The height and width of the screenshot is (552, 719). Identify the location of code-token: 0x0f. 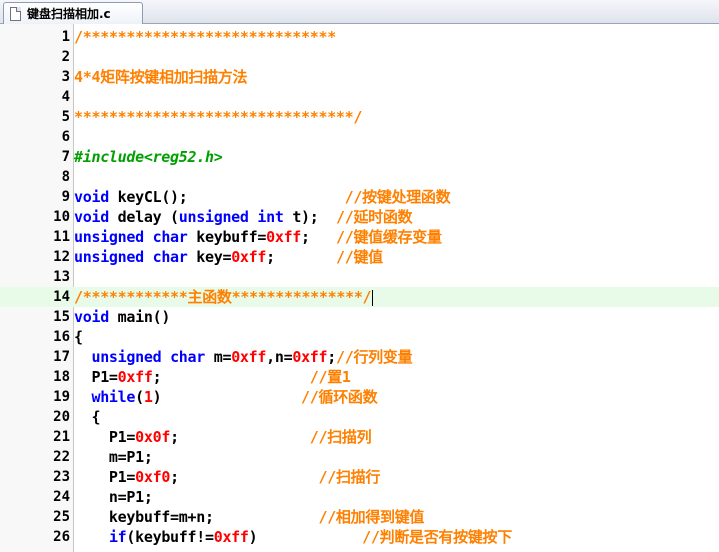
(153, 437).